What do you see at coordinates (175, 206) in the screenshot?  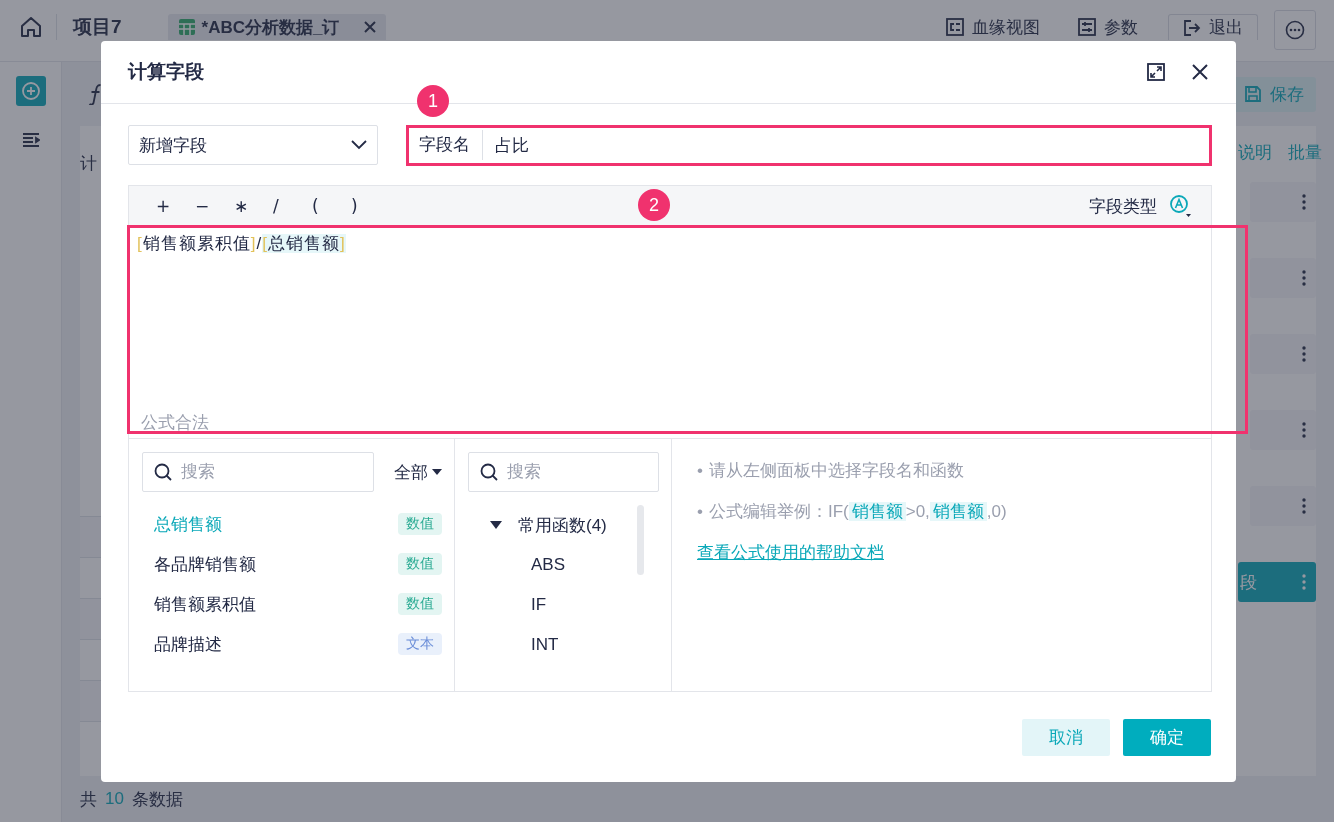 I see `operator-button: +` at bounding box center [175, 206].